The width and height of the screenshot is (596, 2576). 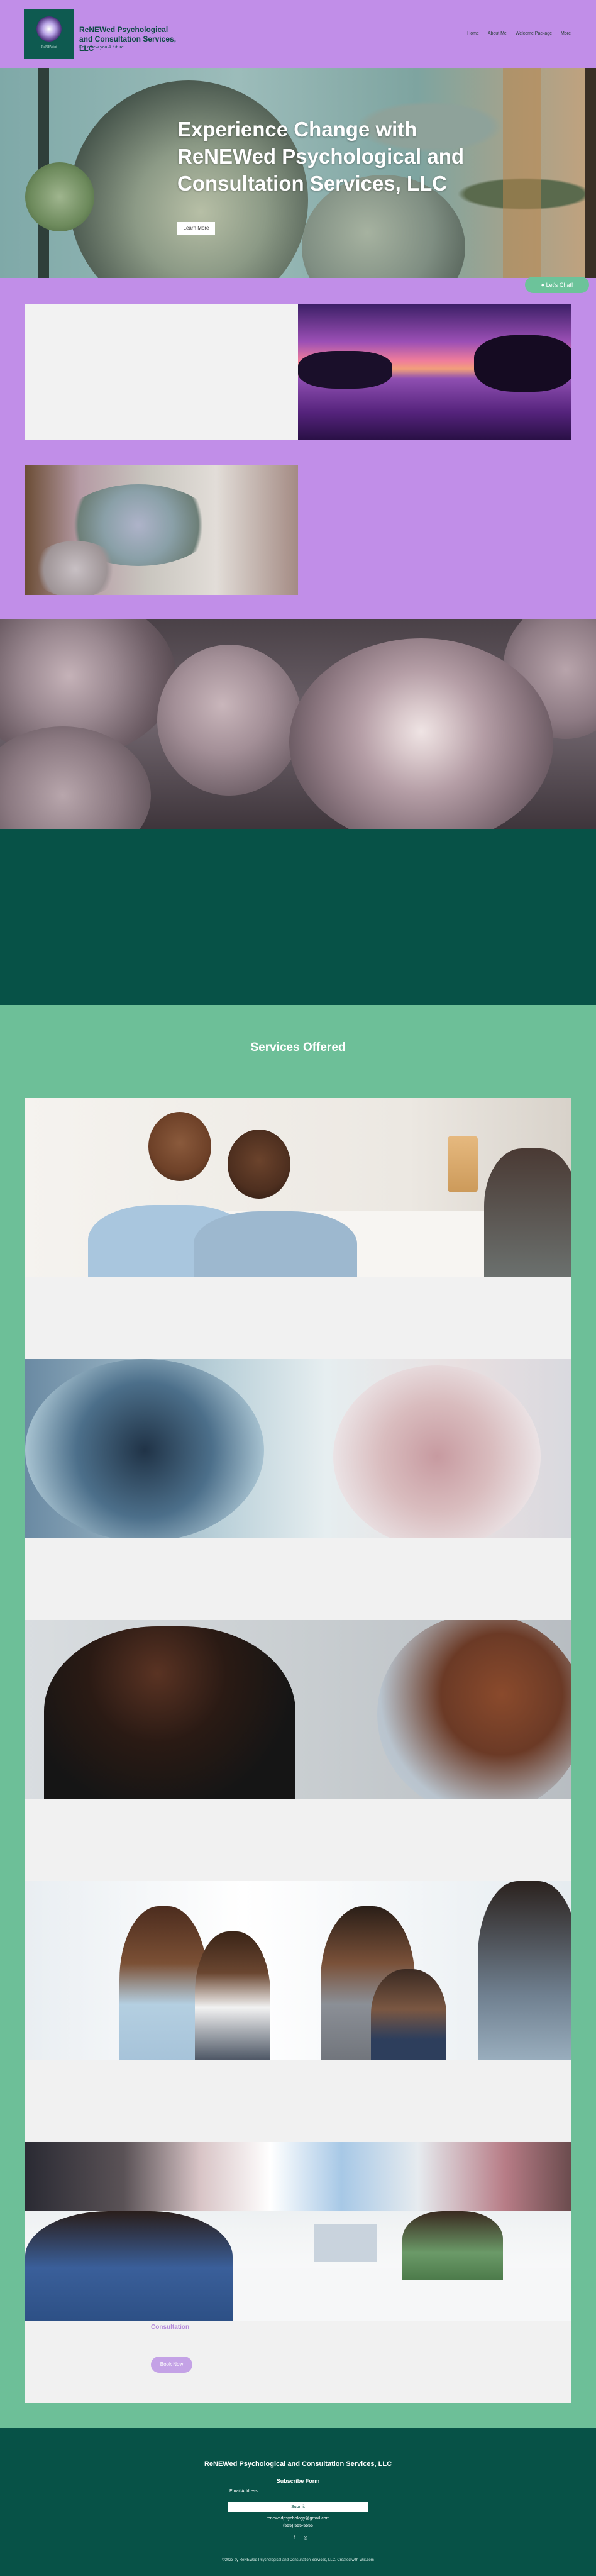 What do you see at coordinates (298, 2497) in the screenshot?
I see `email-input` at bounding box center [298, 2497].